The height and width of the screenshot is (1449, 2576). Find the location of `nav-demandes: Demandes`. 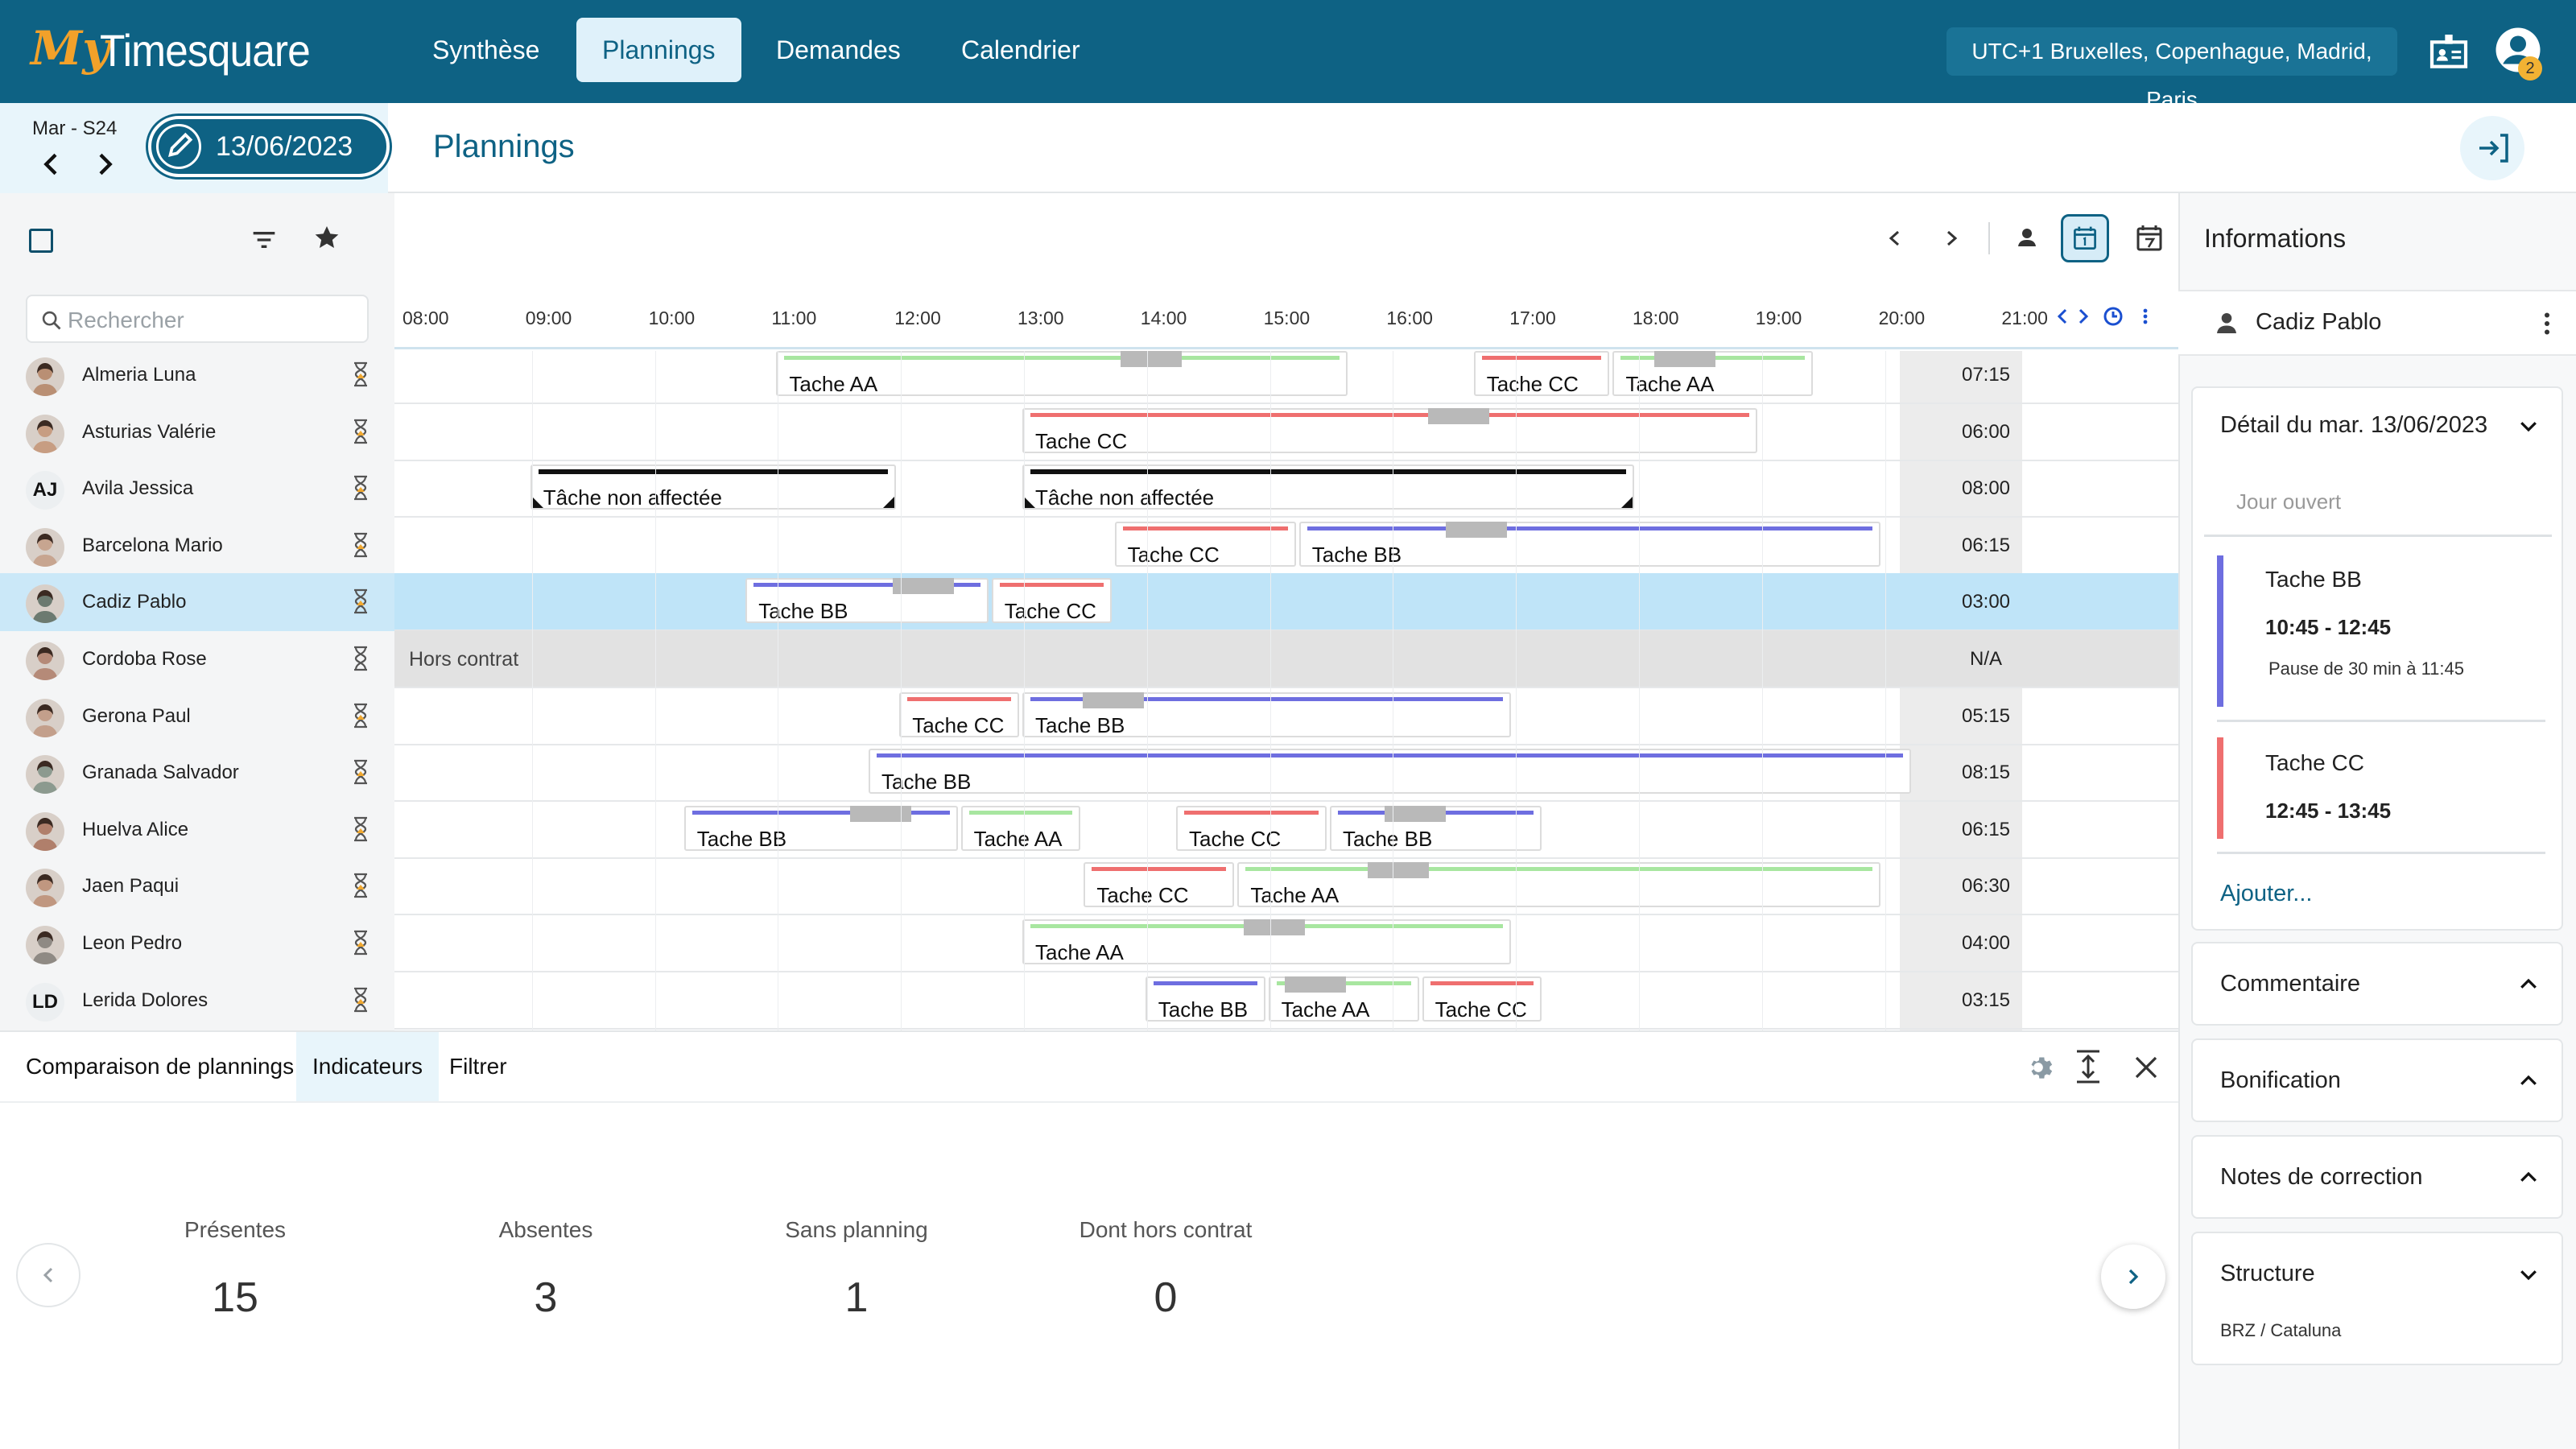

nav-demandes: Demandes is located at coordinates (838, 50).